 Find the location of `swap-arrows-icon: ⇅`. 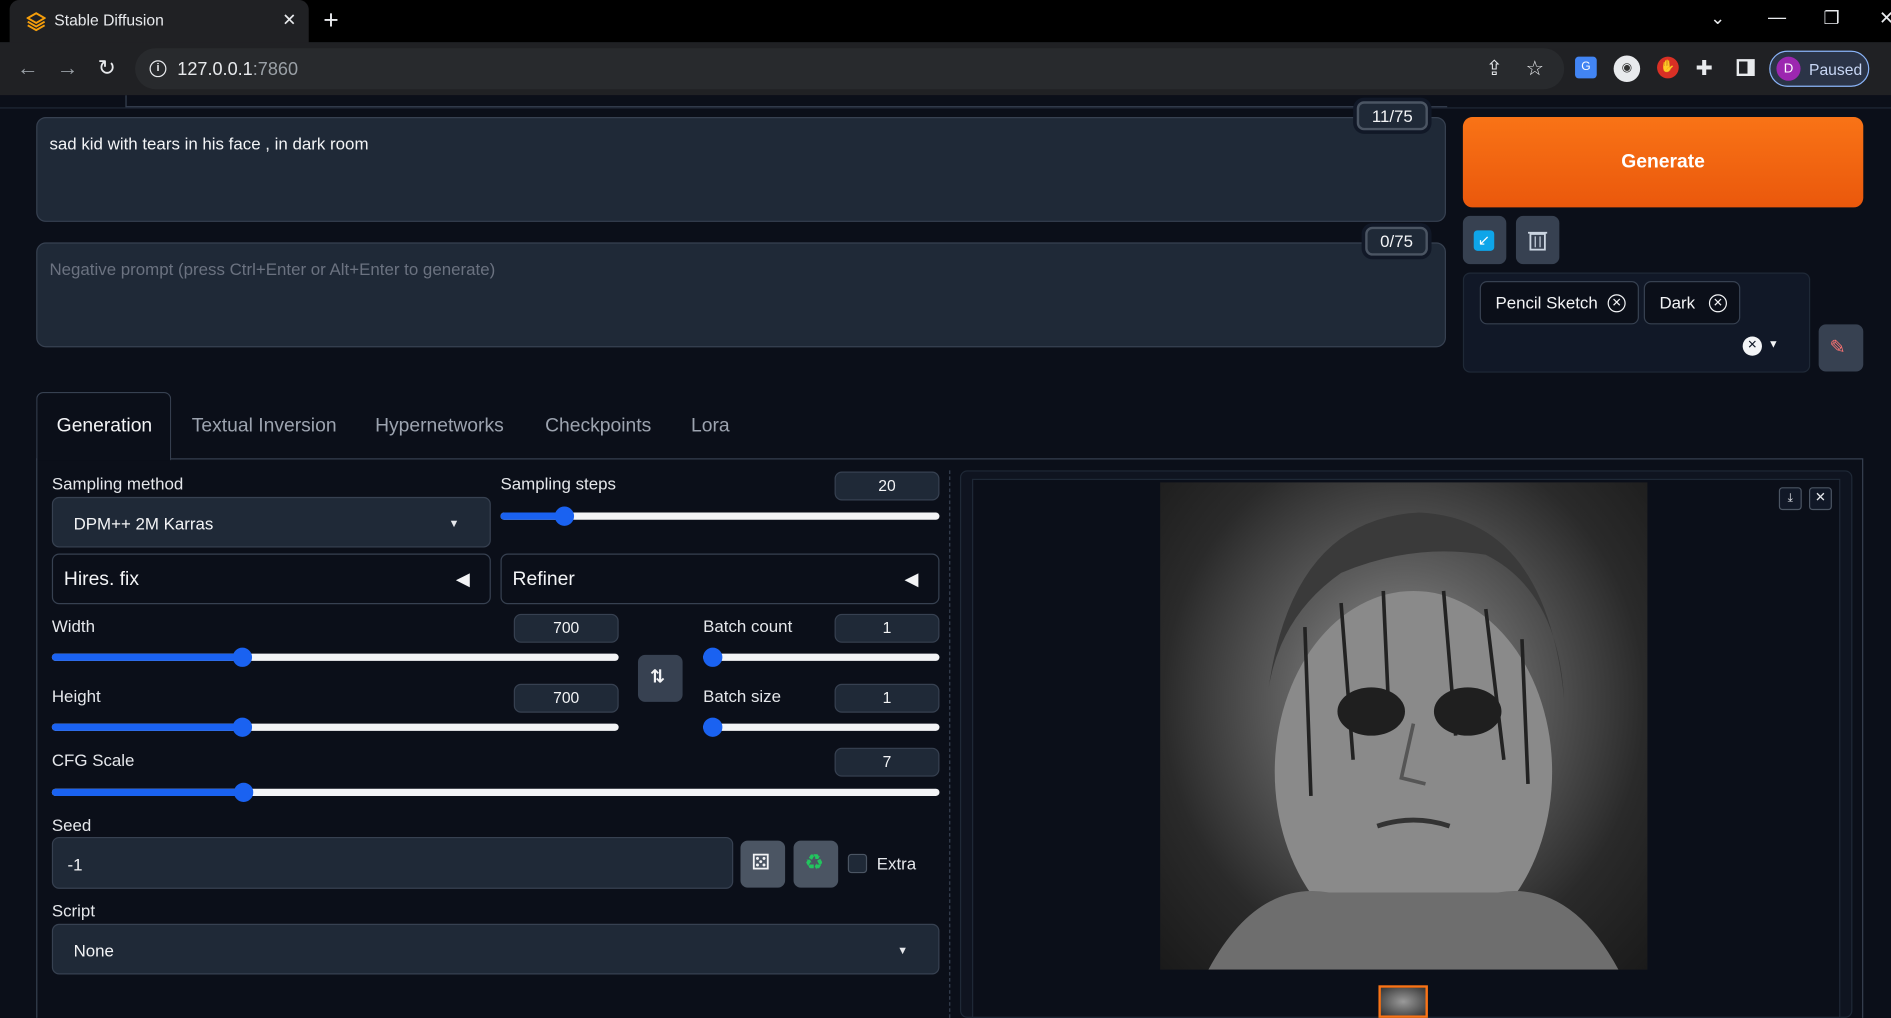

swap-arrows-icon: ⇅ is located at coordinates (658, 677).